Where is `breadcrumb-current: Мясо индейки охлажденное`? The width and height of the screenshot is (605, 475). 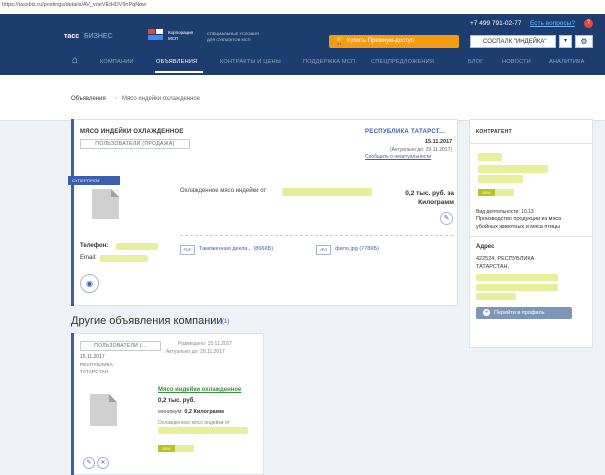 breadcrumb-current: Мясо индейки охлажденное is located at coordinates (161, 99).